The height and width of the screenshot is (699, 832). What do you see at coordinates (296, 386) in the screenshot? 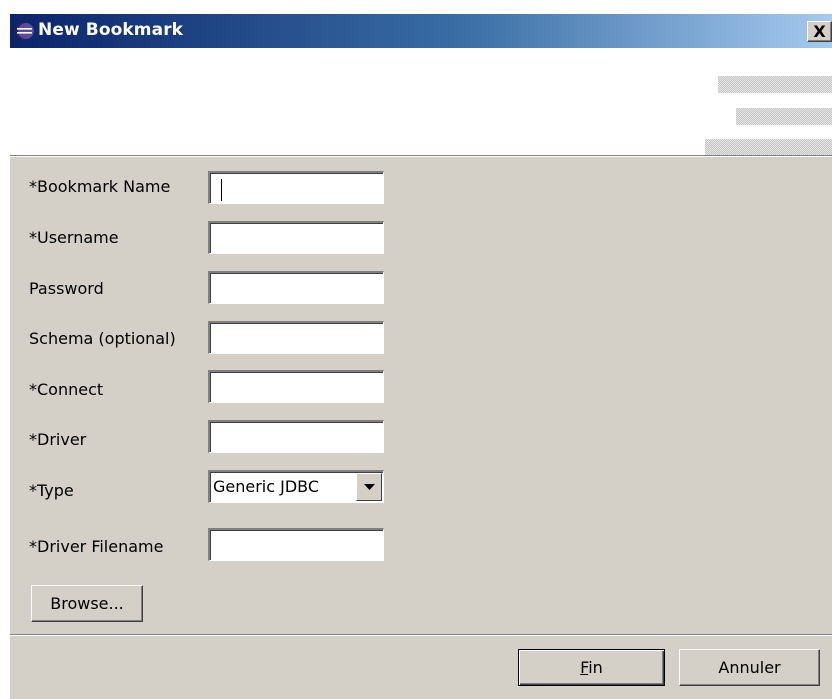
I see `connect-input` at bounding box center [296, 386].